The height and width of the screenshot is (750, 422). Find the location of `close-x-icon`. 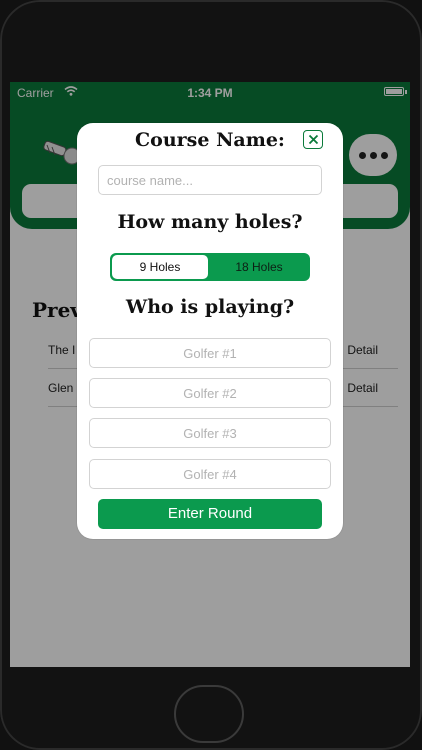

close-x-icon is located at coordinates (313, 139).